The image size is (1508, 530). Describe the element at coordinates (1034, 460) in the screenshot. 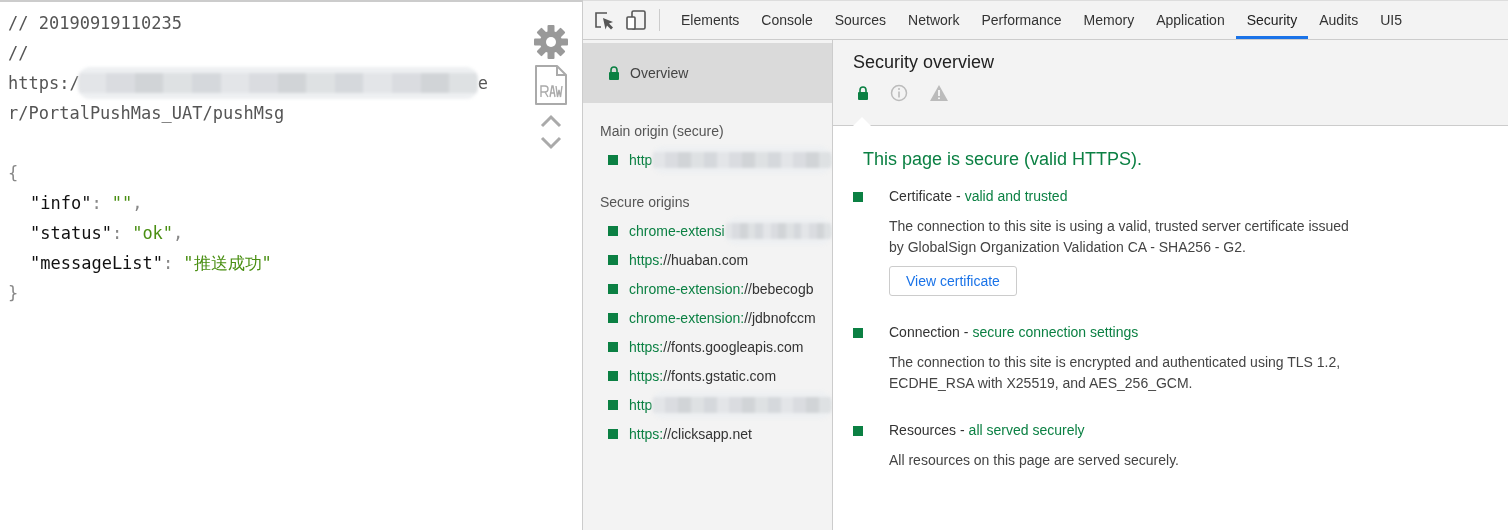

I see `item-description: All resources on this page are served securely.` at that location.